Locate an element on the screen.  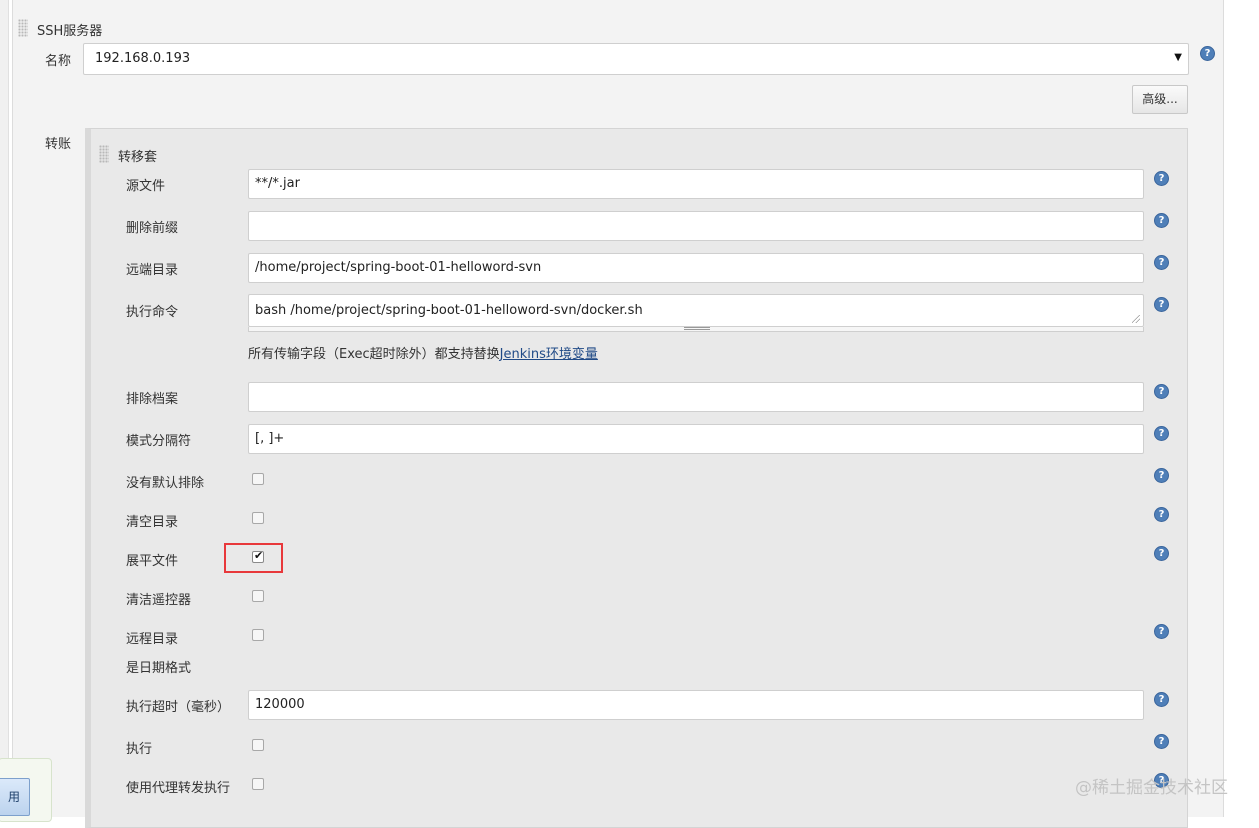
clean-remote-control-label: 清洁遥控器 is located at coordinates (159, 600).